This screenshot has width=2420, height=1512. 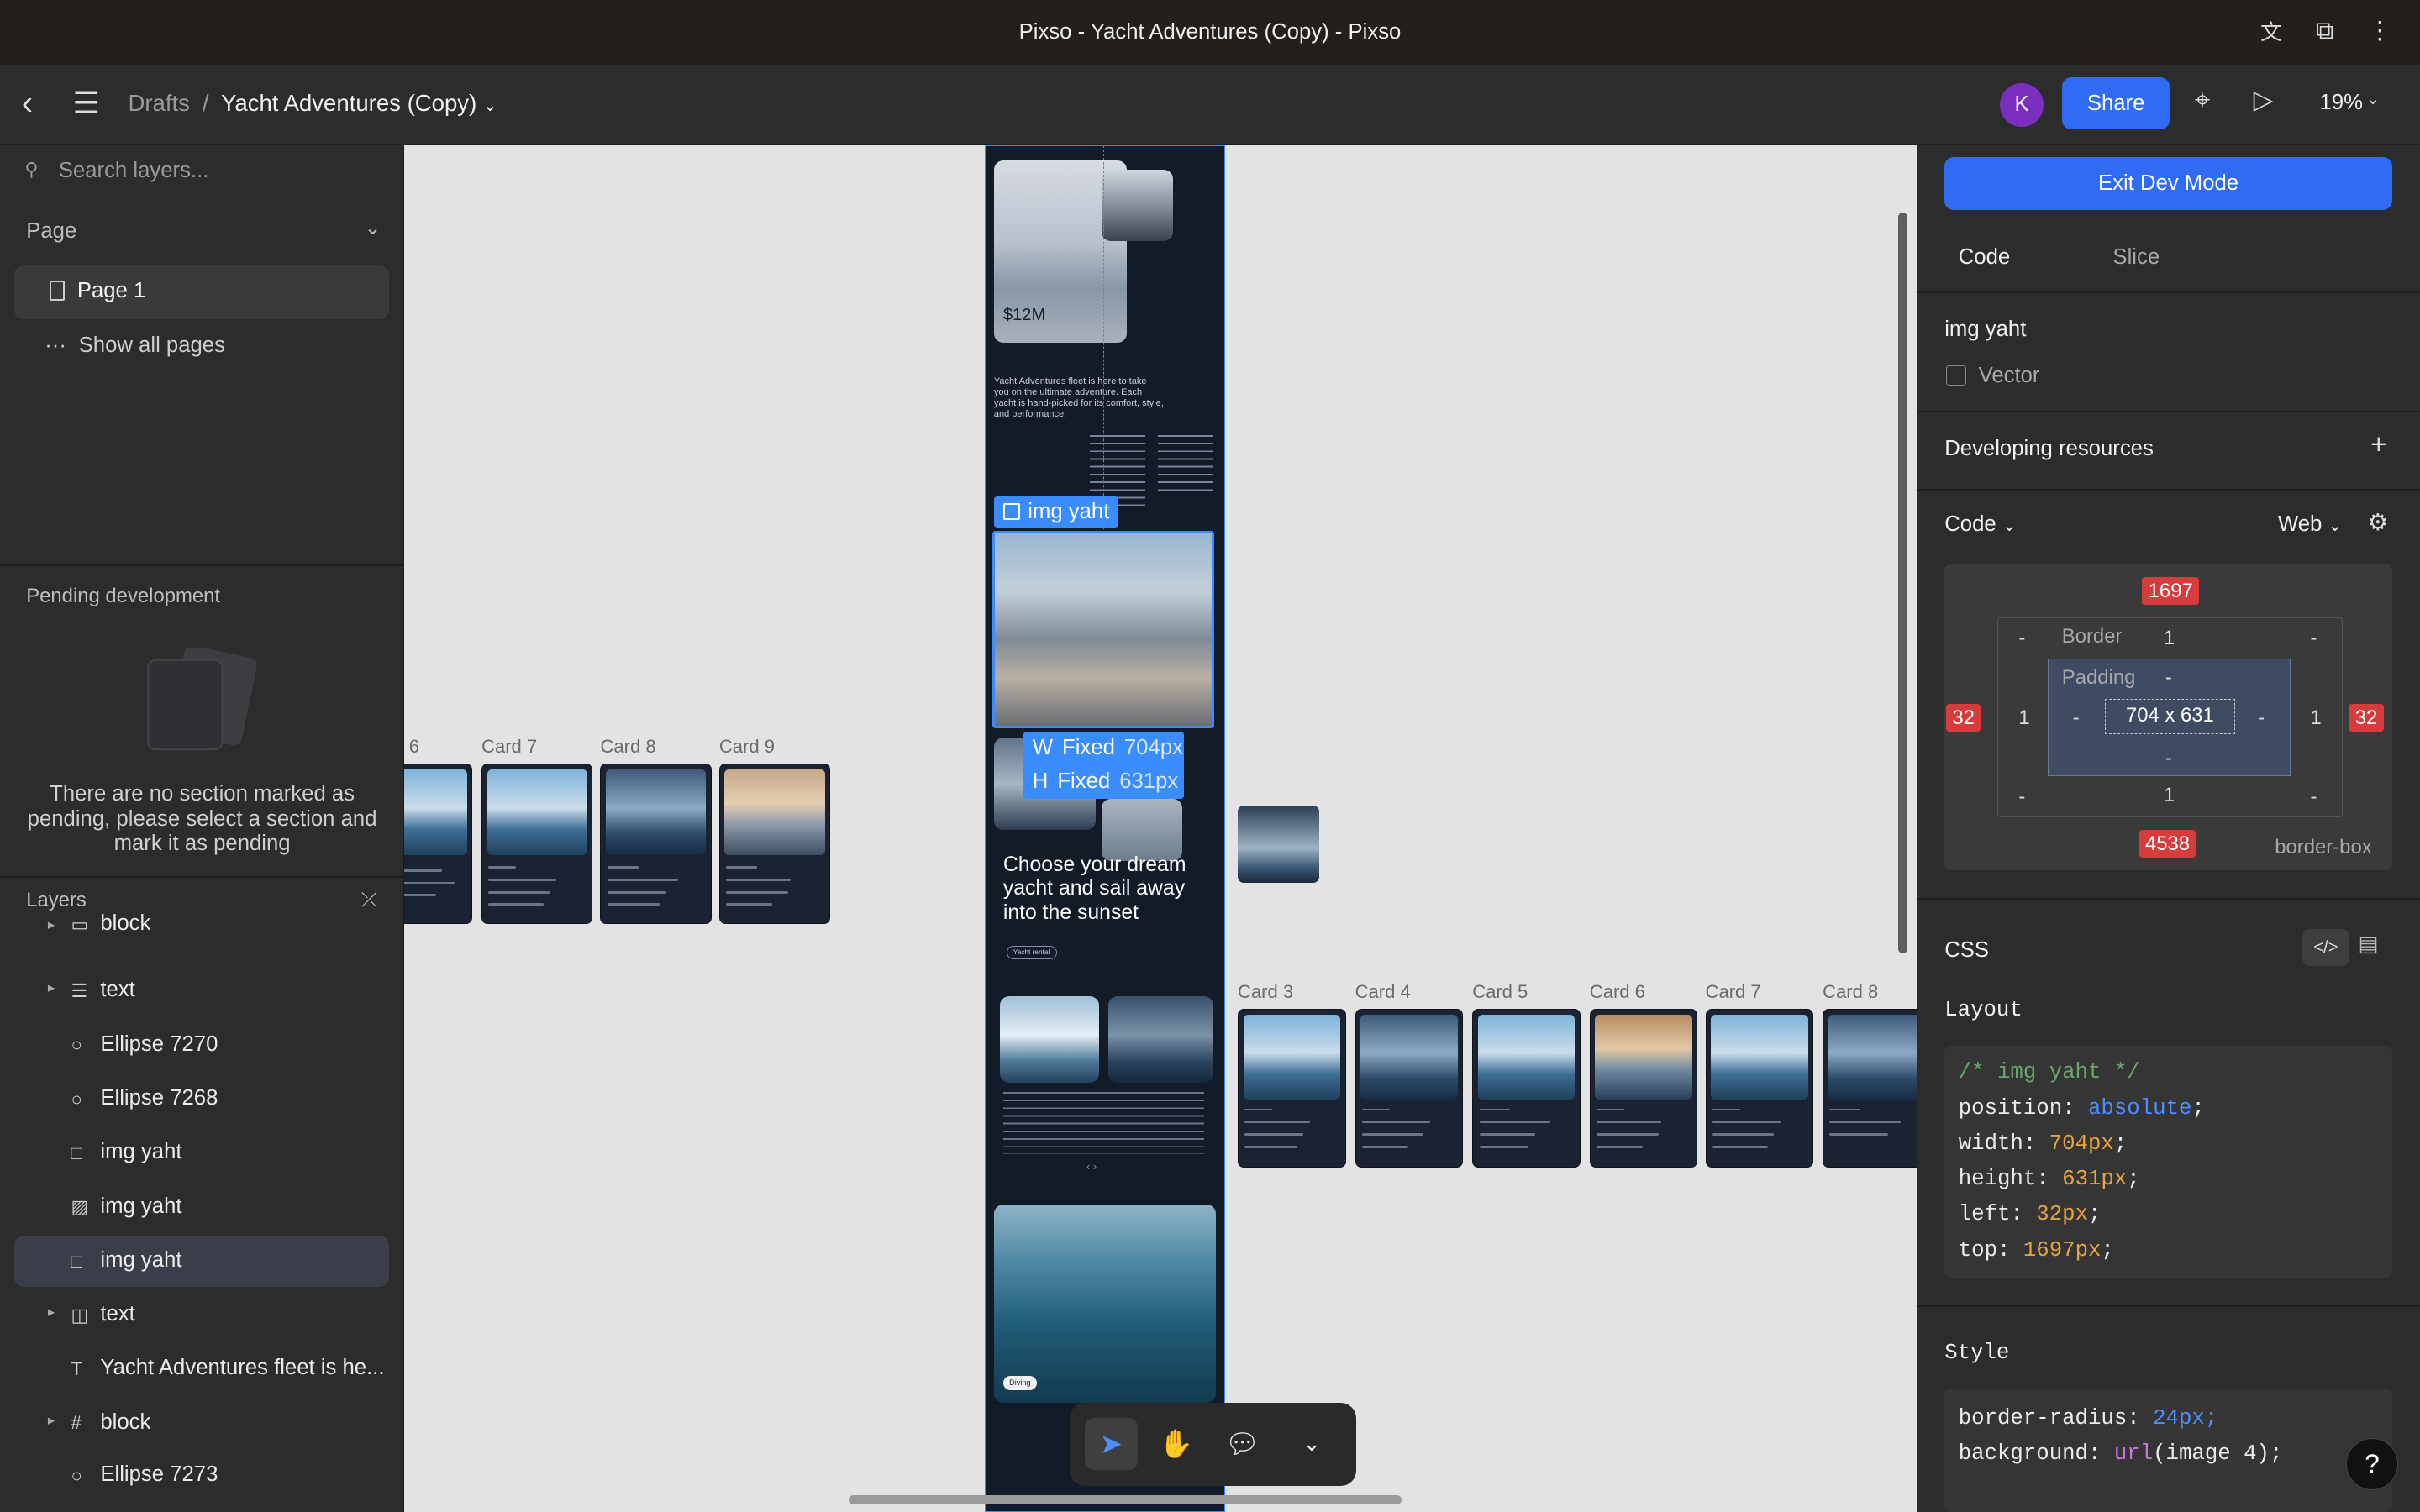 I want to click on menu-icon: ☰, so click(x=86, y=103).